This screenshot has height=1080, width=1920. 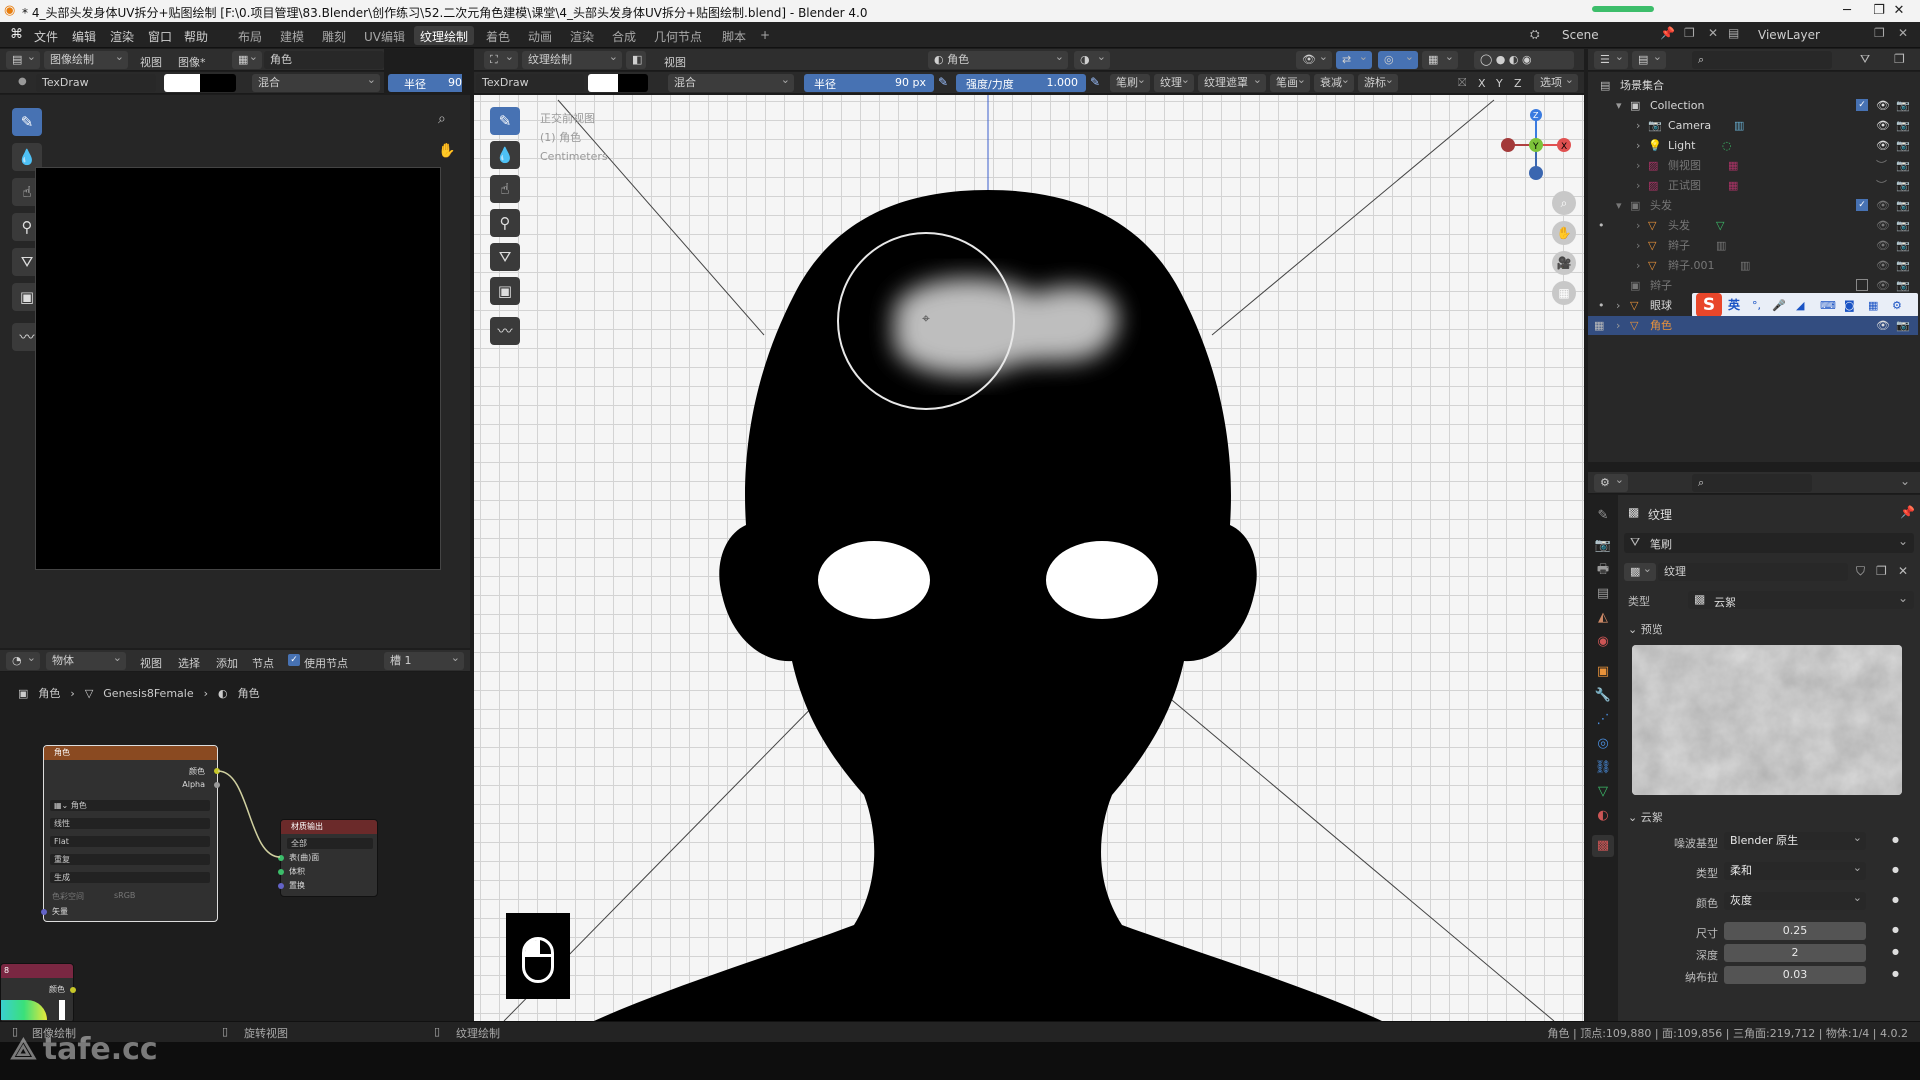 I want to click on tab-modeling: 建模, so click(x=292, y=35).